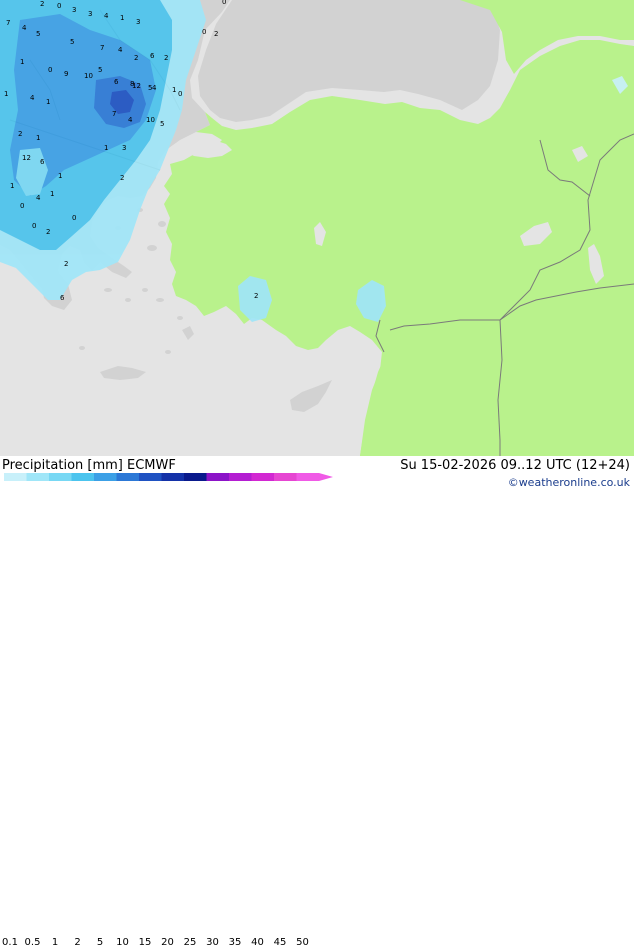 Image resolution: width=634 pixels, height=948 pixels. I want to click on legend-tick-label: 25, so click(190, 942).